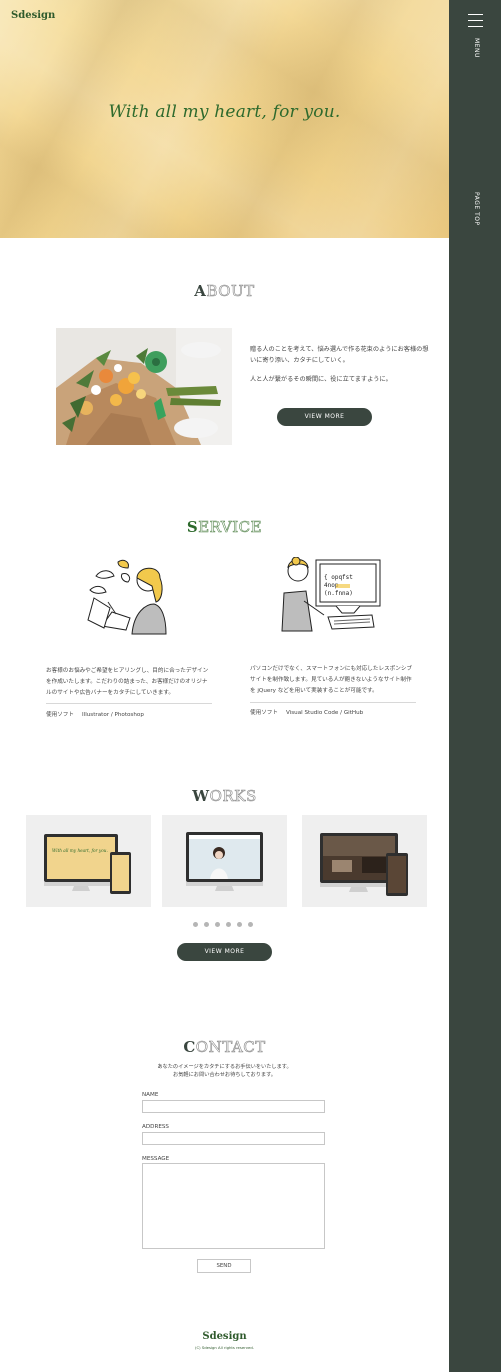  Describe the element at coordinates (224, 1067) in the screenshot. I see `contact-intro-line-1: あなたのイメージをカタチにするお手伝いをいたします。` at that location.